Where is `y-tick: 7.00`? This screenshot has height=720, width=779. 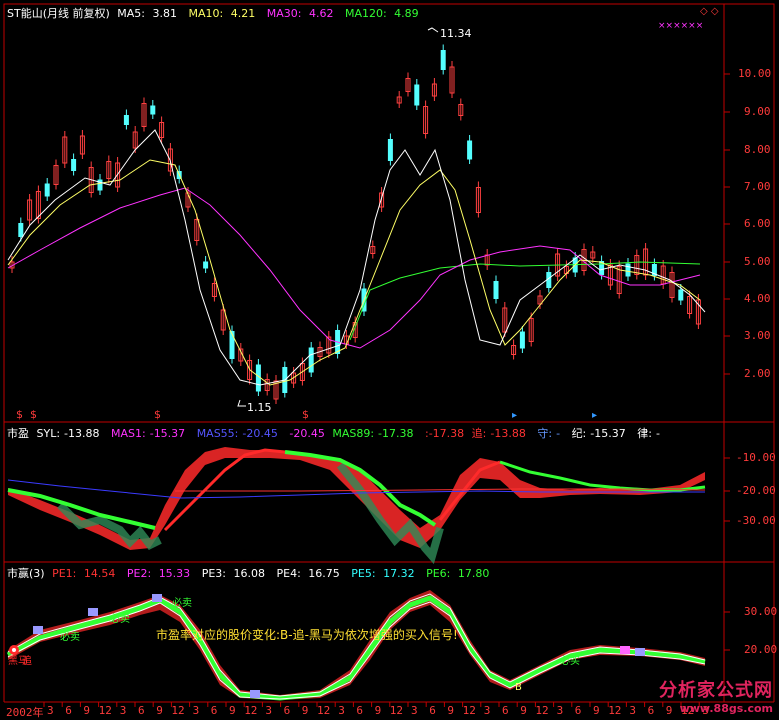 y-tick: 7.00 is located at coordinates (757, 186).